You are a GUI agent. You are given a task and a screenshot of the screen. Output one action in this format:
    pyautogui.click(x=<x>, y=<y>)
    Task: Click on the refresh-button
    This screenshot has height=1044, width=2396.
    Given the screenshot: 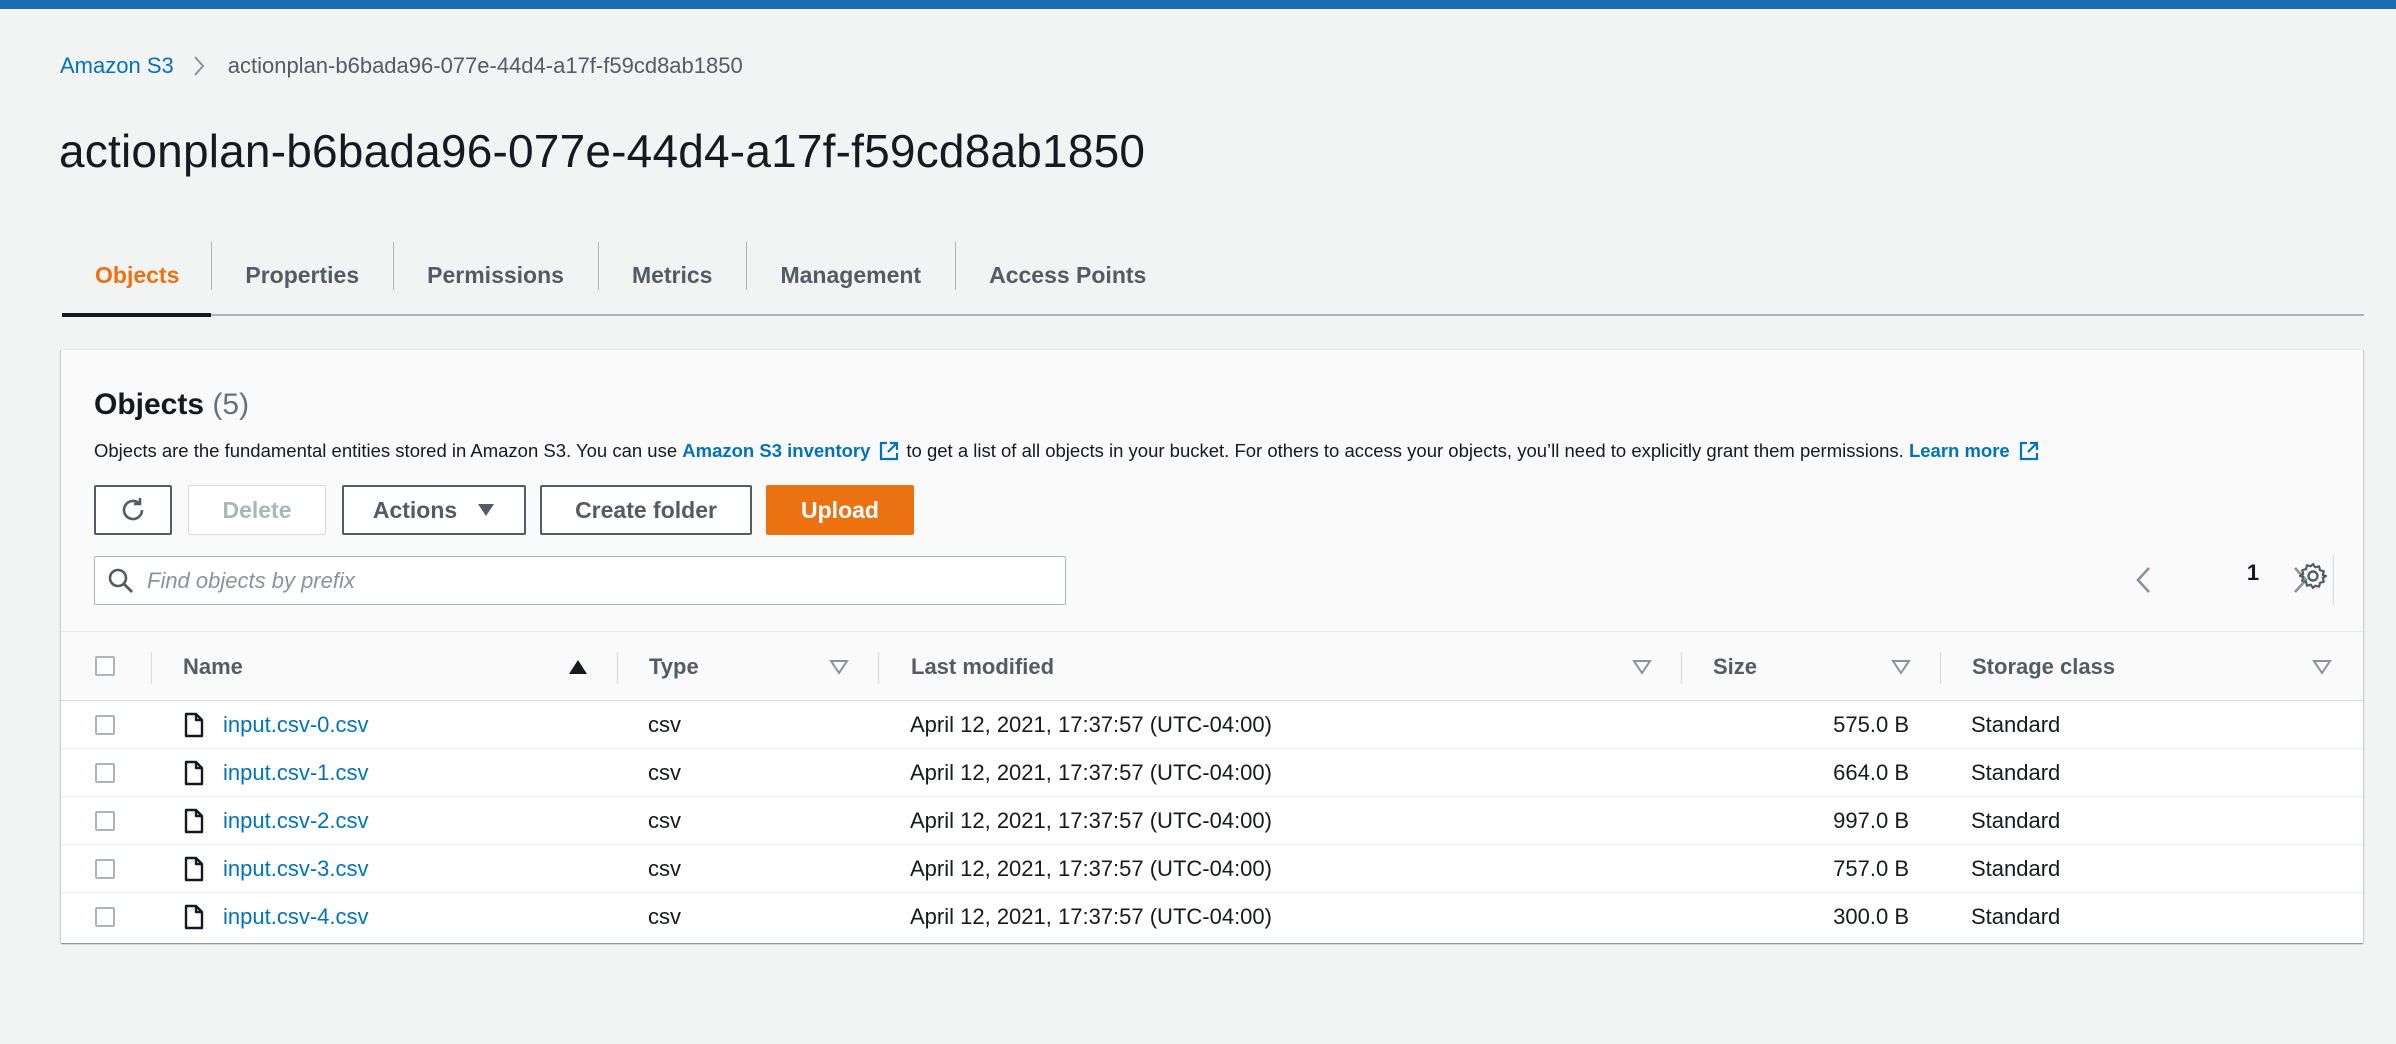 What is the action you would take?
    pyautogui.click(x=133, y=510)
    